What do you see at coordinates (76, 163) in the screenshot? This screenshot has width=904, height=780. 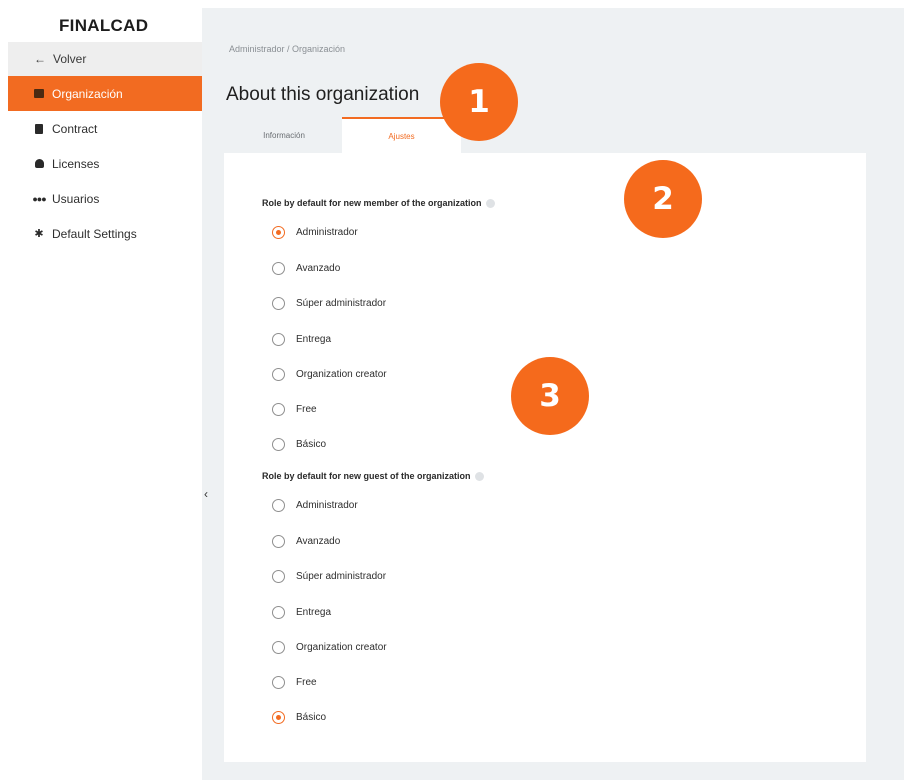 I see `sidebar-item-label: Licenses` at bounding box center [76, 163].